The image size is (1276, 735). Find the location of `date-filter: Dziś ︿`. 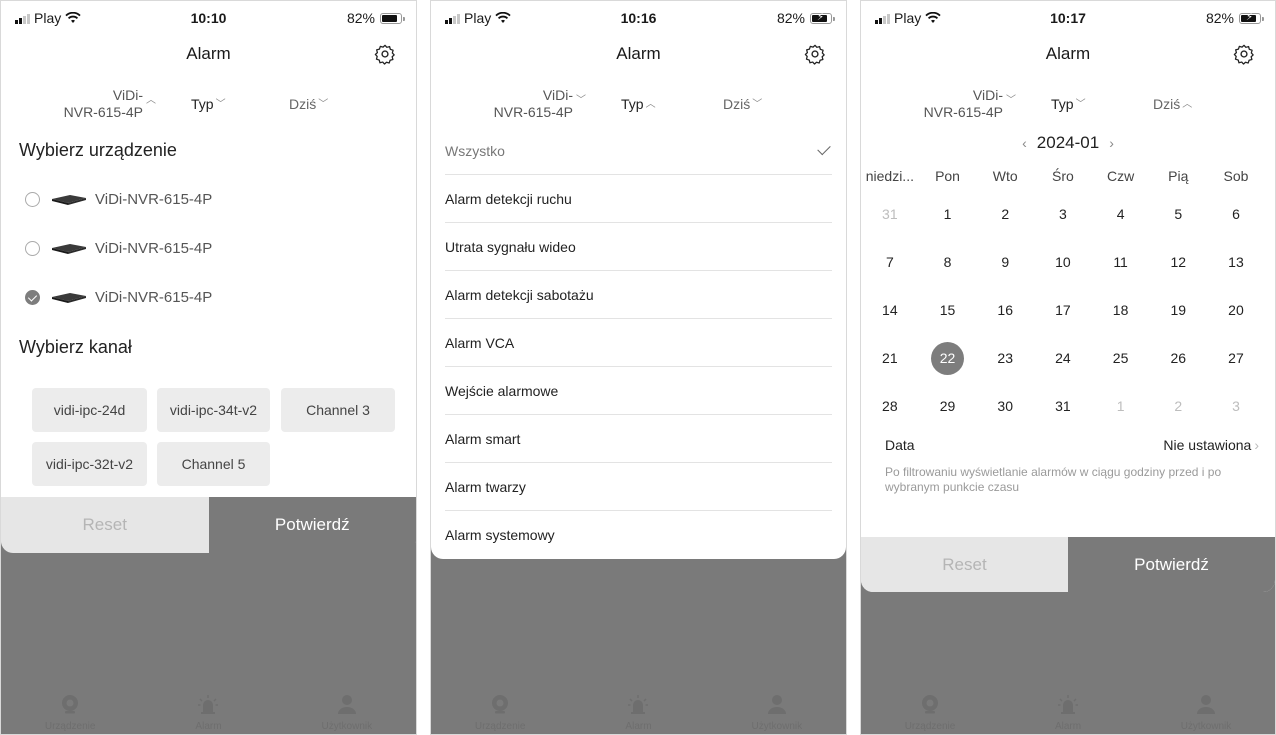

date-filter: Dziś ︿ is located at coordinates (1172, 103).